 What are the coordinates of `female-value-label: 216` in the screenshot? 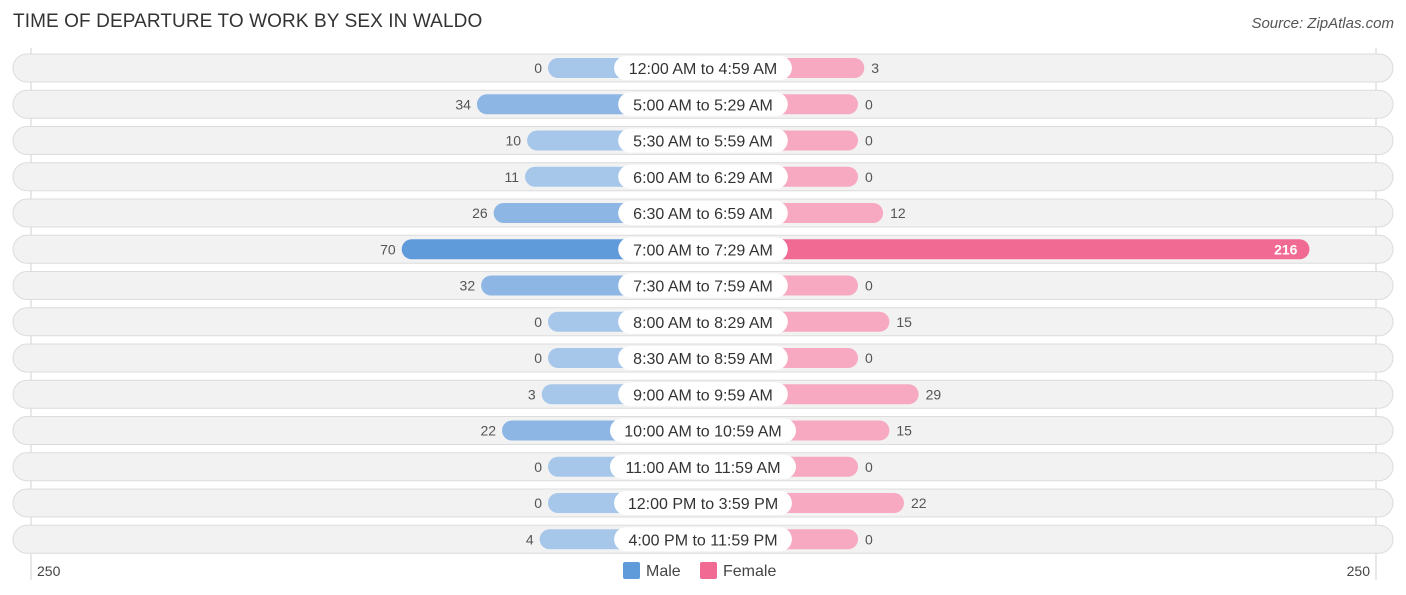 It's located at (1286, 249).